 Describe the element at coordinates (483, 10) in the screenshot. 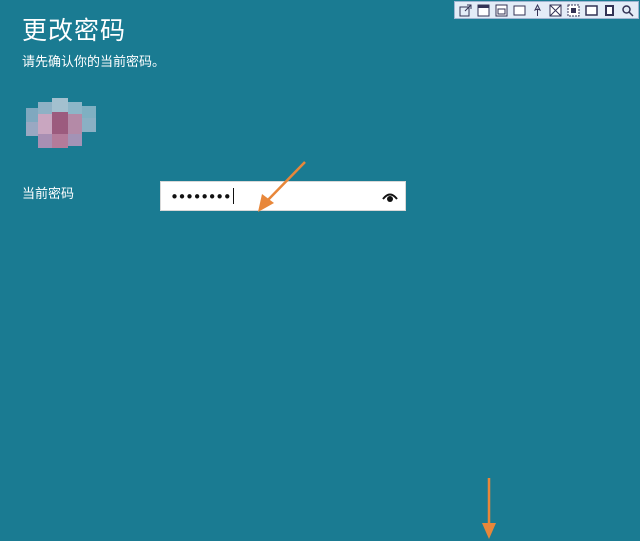

I see `window-icon` at that location.